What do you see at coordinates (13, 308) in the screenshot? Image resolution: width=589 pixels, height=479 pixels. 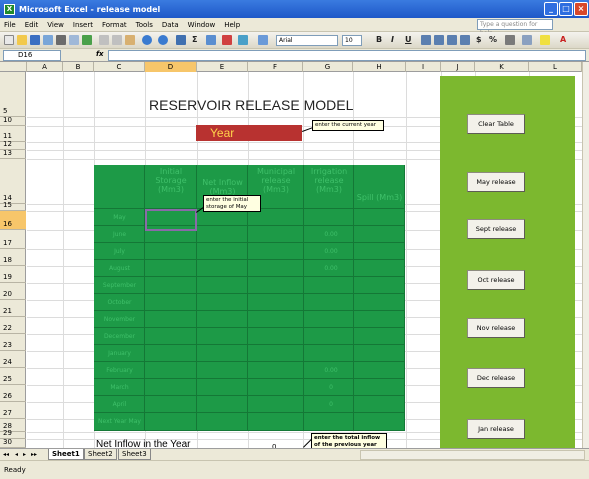 I see `row-header: 21` at bounding box center [13, 308].